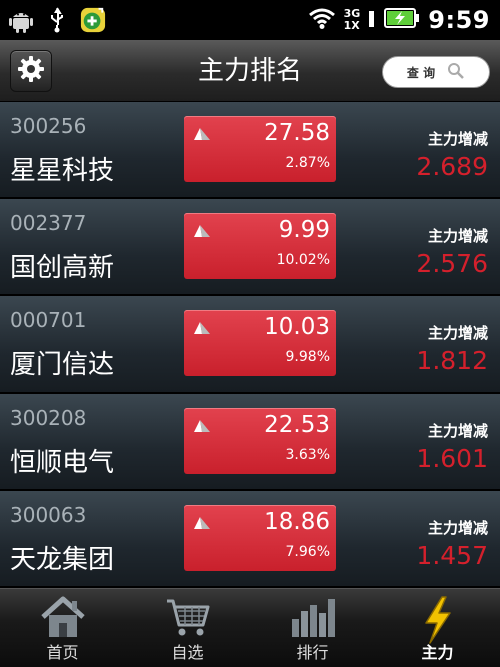 The width and height of the screenshot is (500, 667). Describe the element at coordinates (62, 462) in the screenshot. I see `stock-name: 恒顺电气` at that location.